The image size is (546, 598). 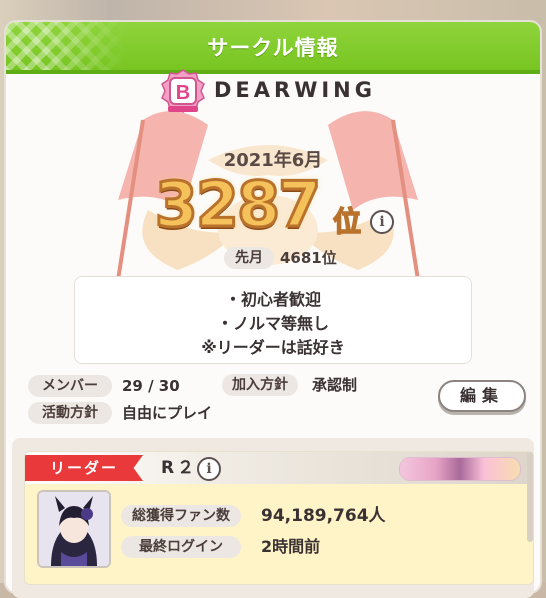 What do you see at coordinates (530, 497) in the screenshot?
I see `member-list-scrollbar` at bounding box center [530, 497].